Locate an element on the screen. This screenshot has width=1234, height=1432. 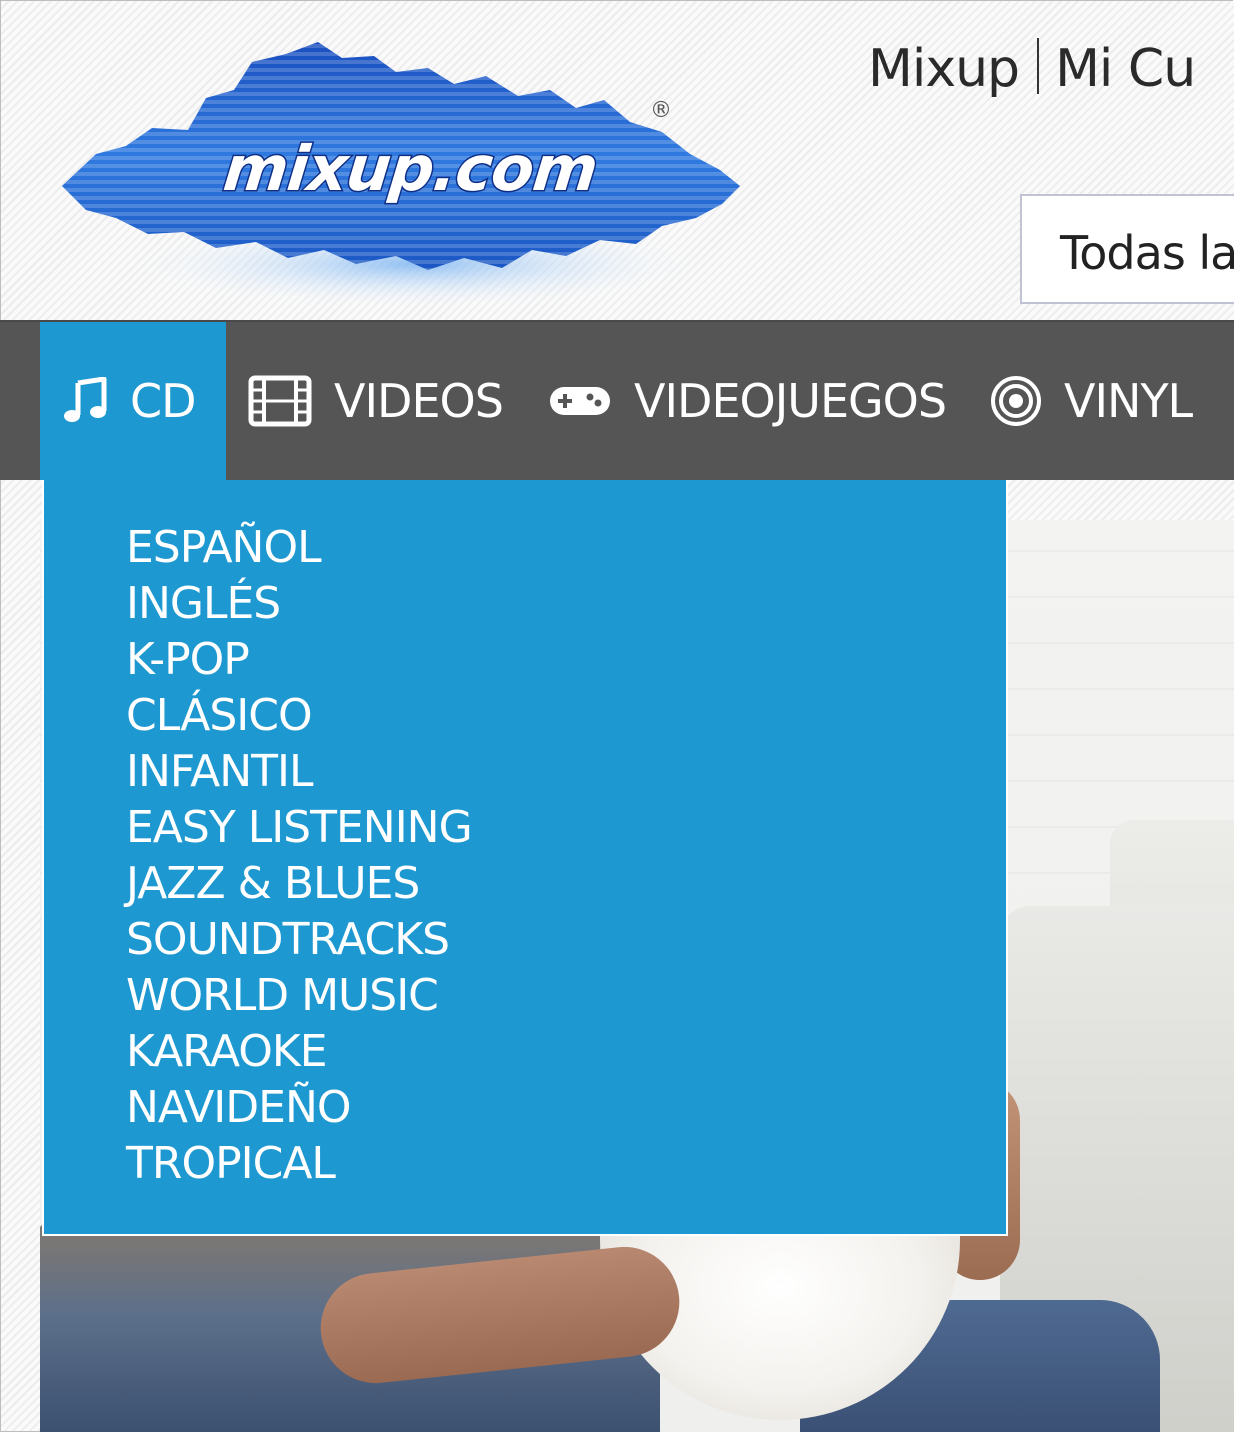
menu-item-easy-listening: EASY LISTENING is located at coordinates (566, 828).